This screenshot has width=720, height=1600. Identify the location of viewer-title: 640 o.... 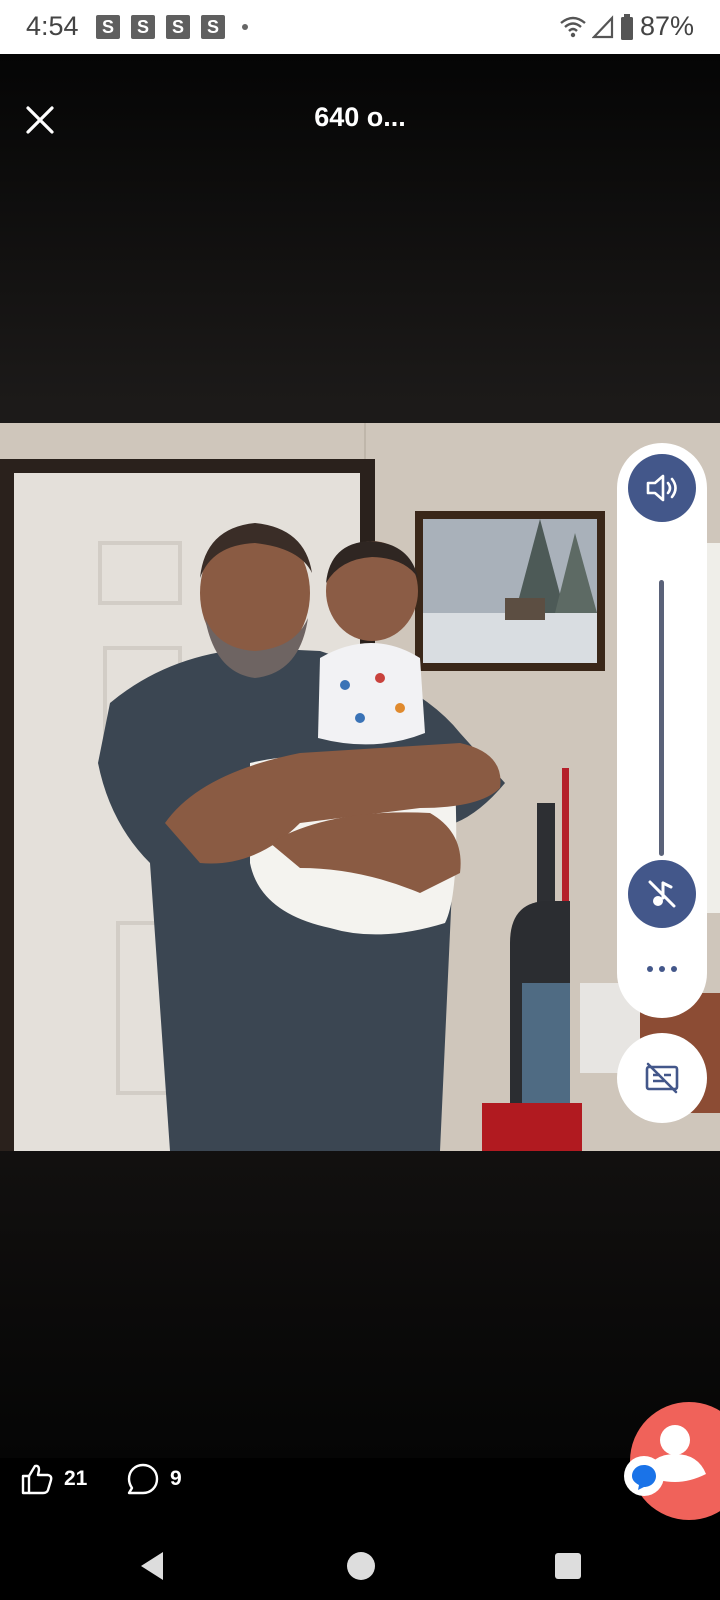
(360, 117).